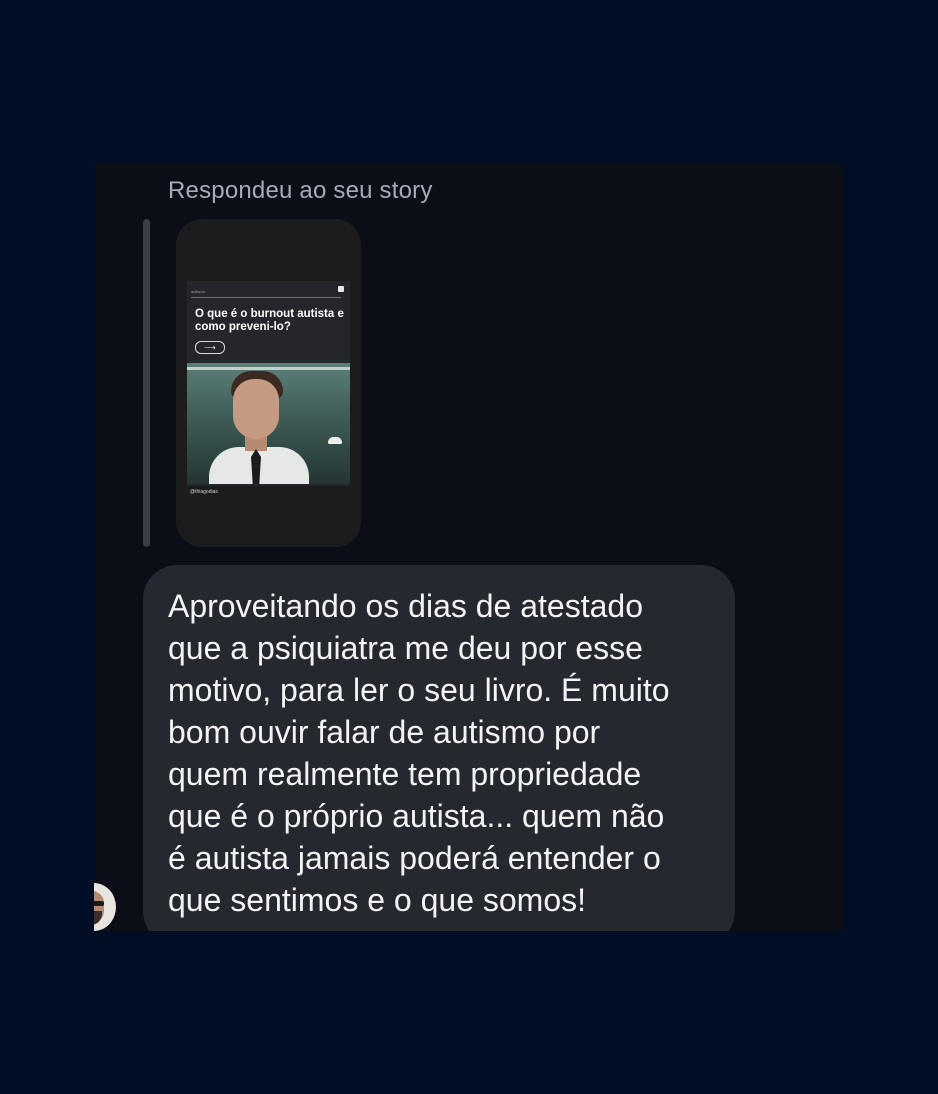 The width and height of the screenshot is (938, 1094). Describe the element at coordinates (198, 291) in the screenshot. I see `story-tiny-text: autismo` at that location.